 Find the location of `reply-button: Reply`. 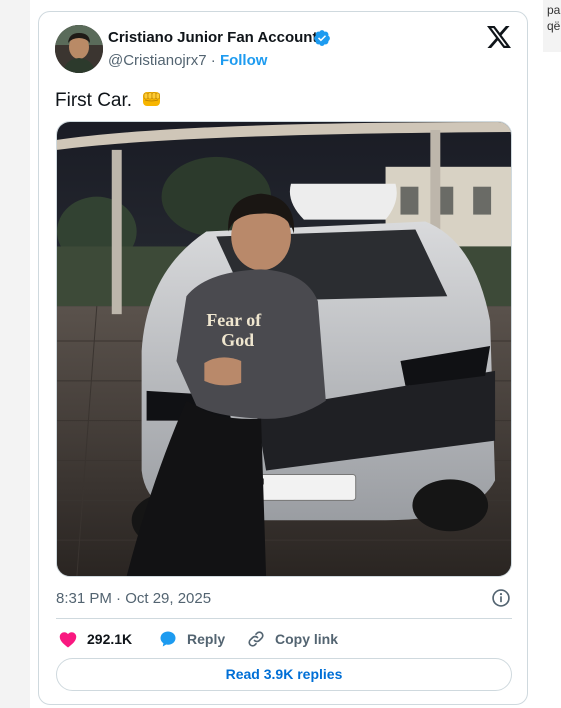

reply-button: Reply is located at coordinates (192, 639).